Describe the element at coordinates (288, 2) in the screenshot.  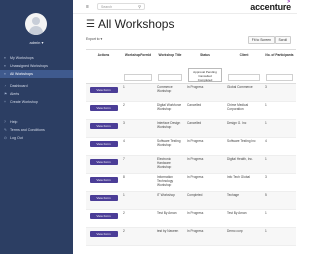
I see `brand-mark: >` at that location.